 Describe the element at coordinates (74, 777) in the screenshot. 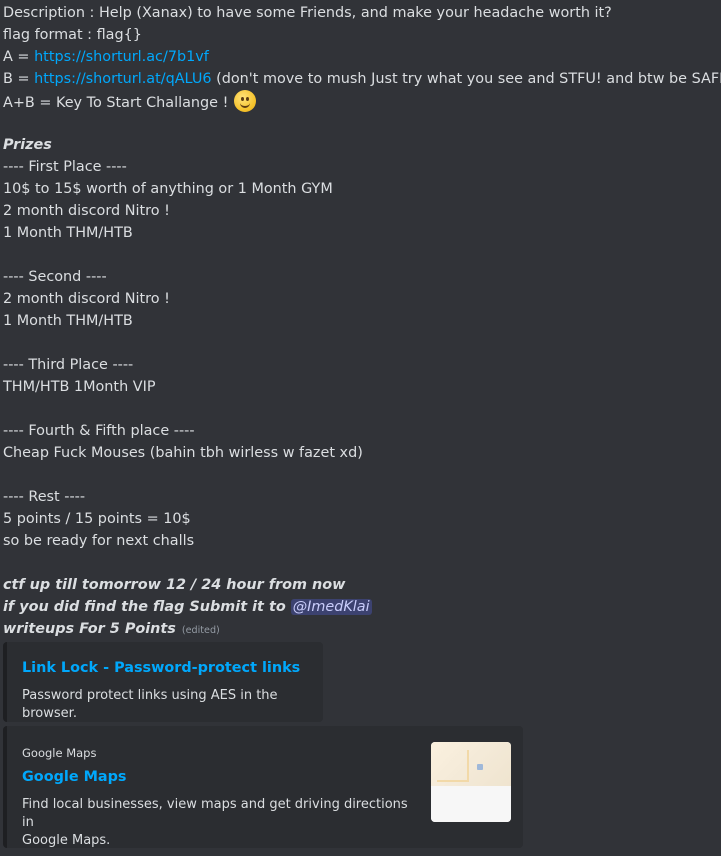

I see `embed-title-link: Google Maps` at that location.